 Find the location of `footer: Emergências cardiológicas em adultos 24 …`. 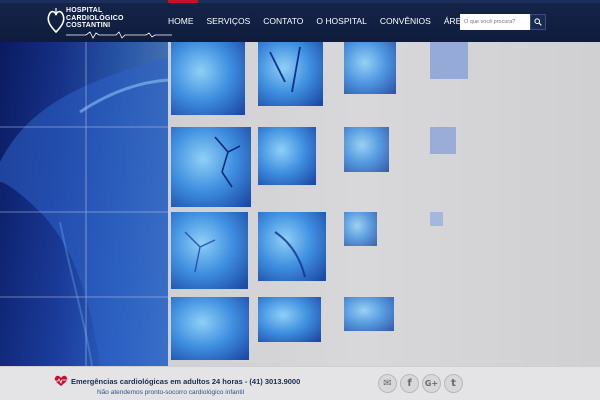

footer: Emergências cardiológicas em adultos 24 … is located at coordinates (300, 383).